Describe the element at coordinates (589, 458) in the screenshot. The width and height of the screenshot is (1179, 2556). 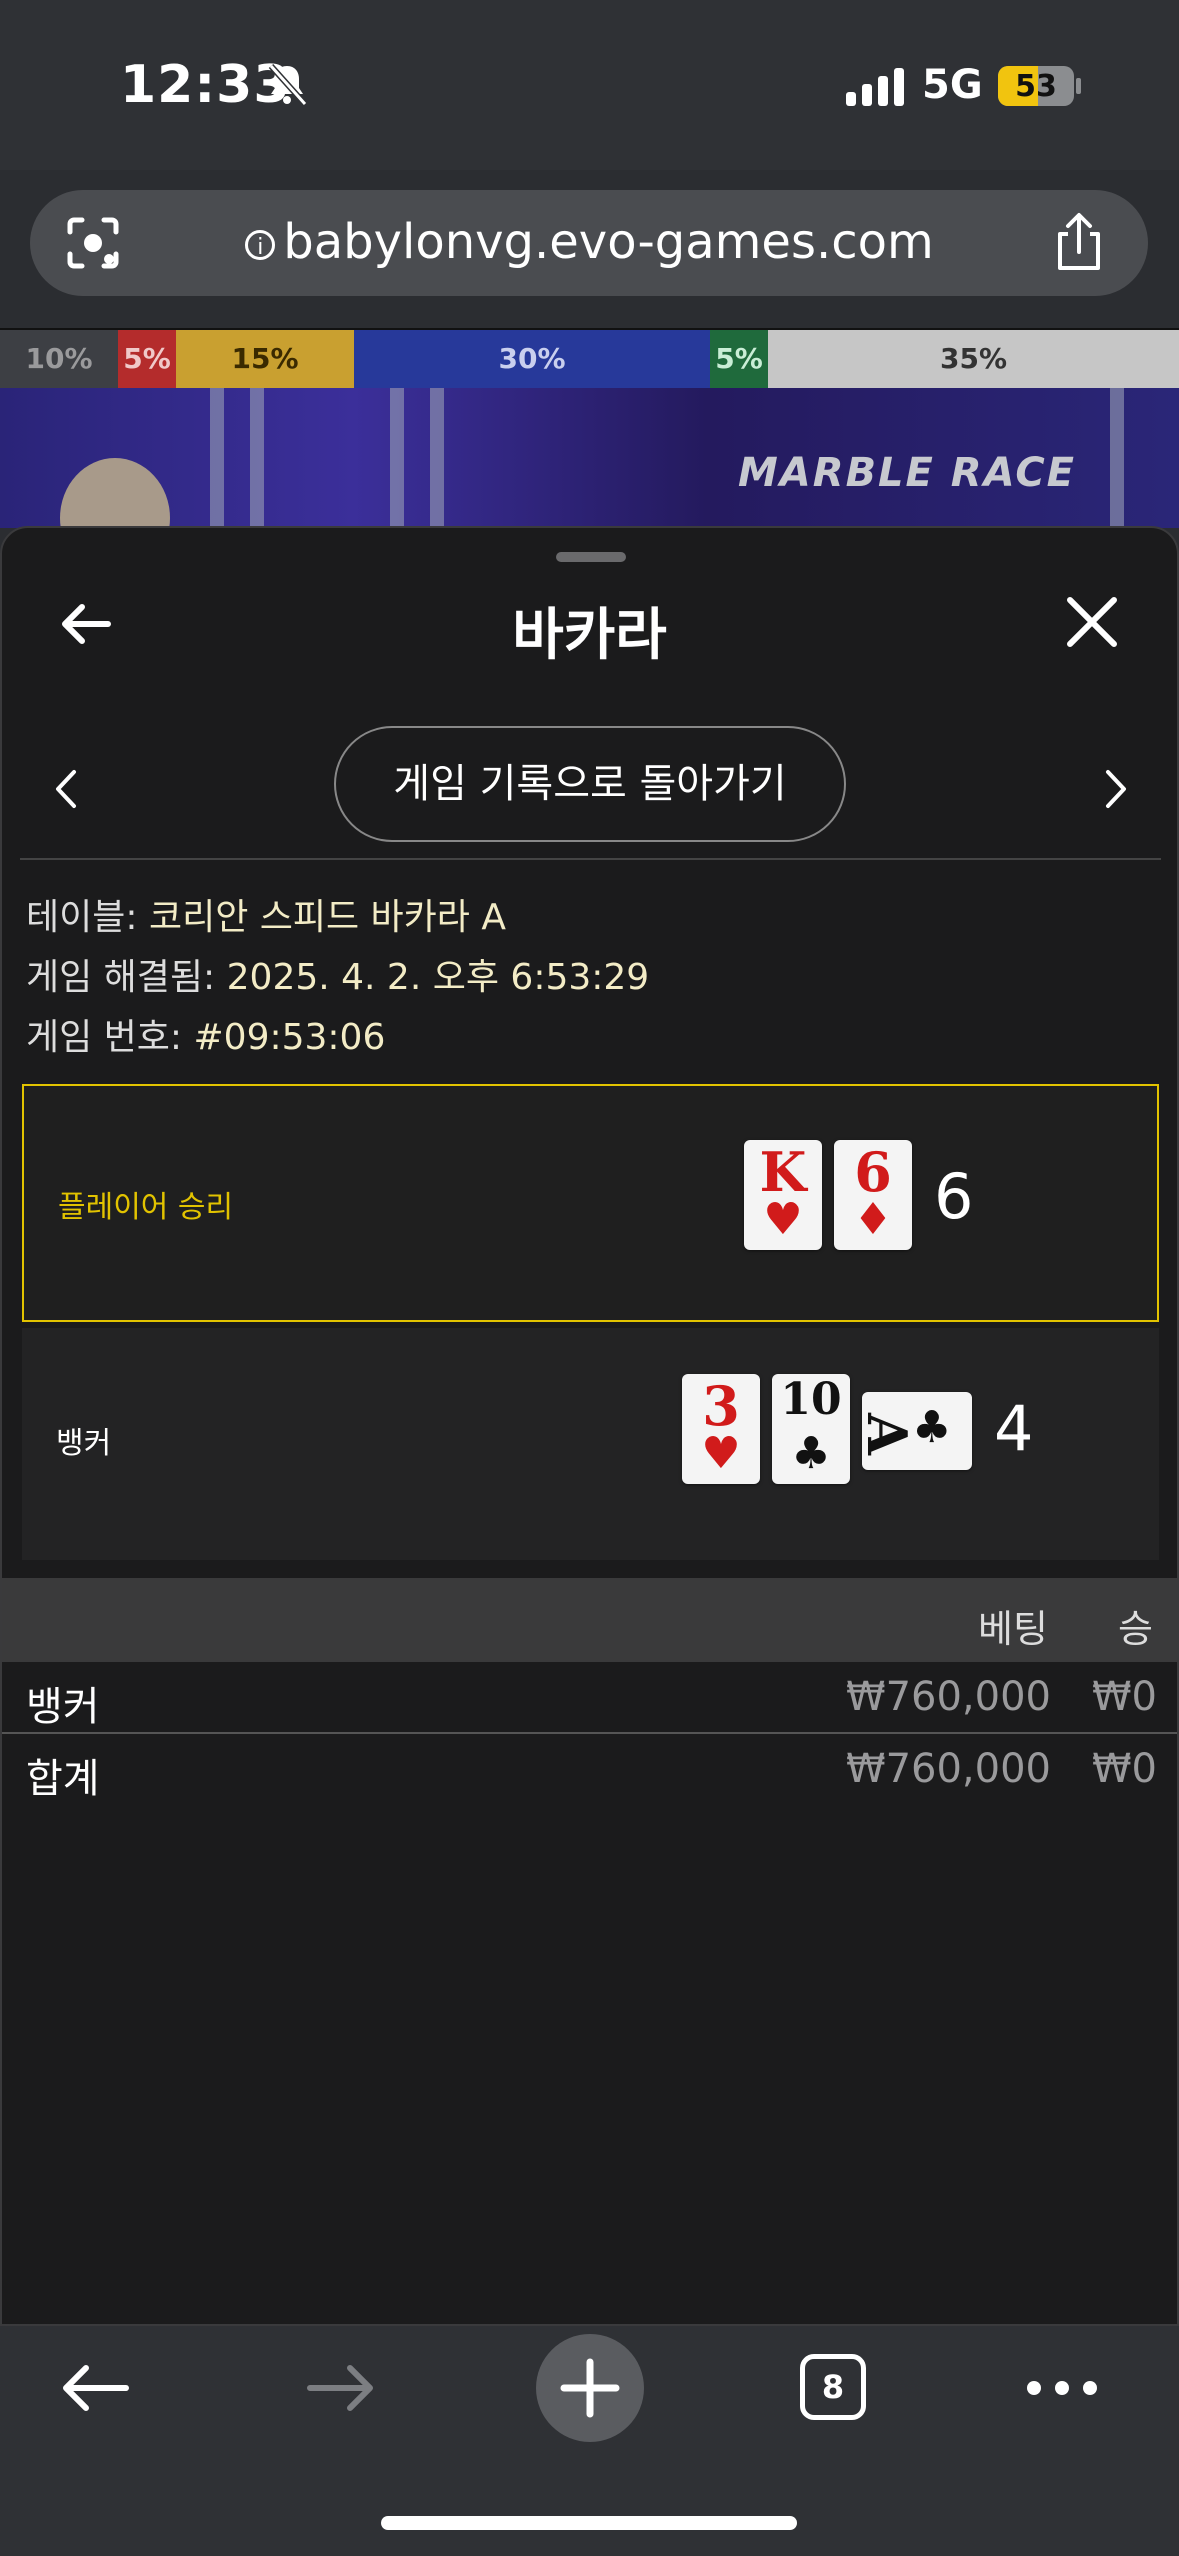
I see `live-video: MARBLE RACE` at that location.